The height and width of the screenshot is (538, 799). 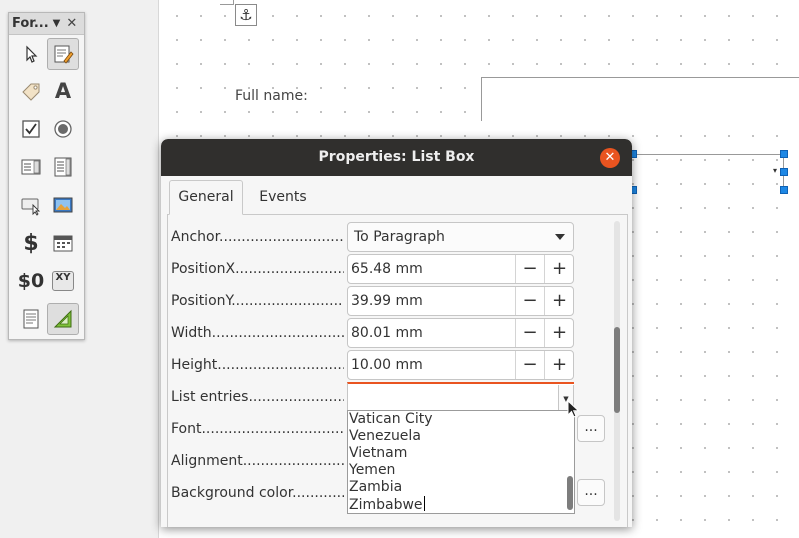 I want to click on text-caret, so click(x=424, y=503).